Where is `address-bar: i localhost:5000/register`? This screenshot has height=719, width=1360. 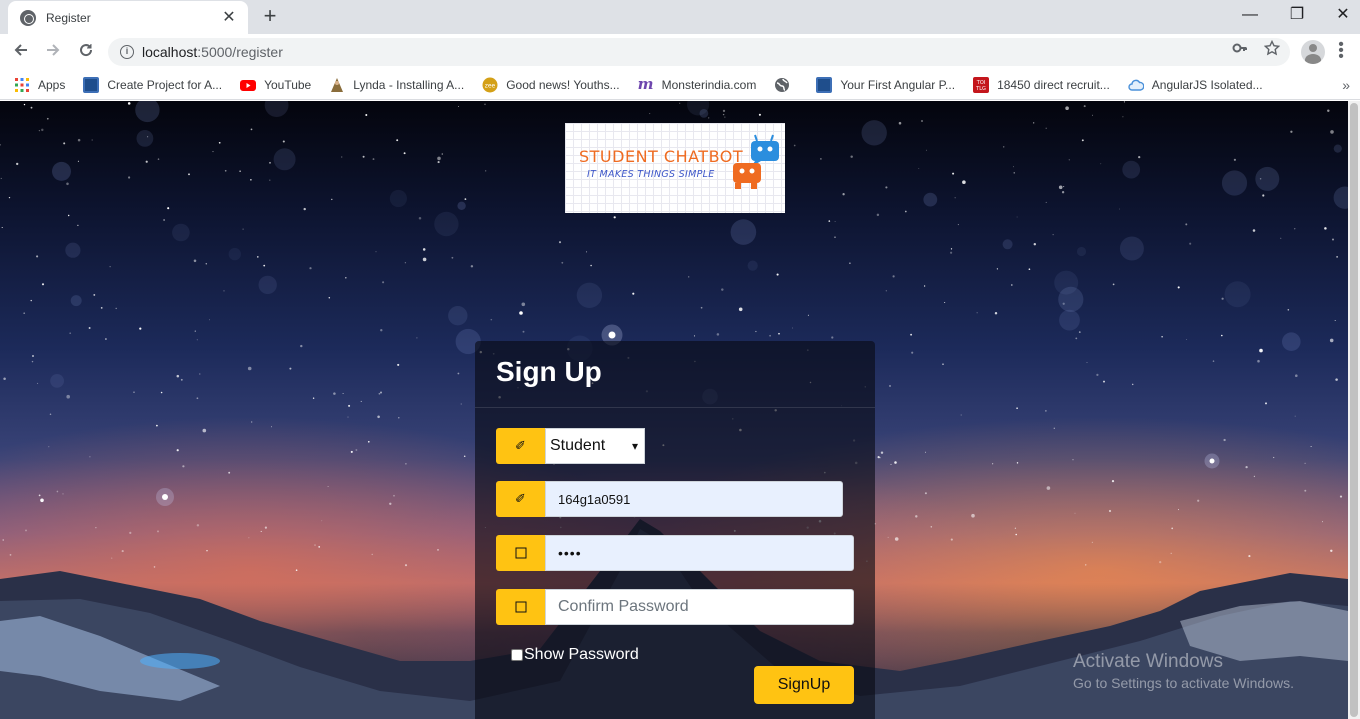
address-bar: i localhost:5000/register is located at coordinates (699, 52).